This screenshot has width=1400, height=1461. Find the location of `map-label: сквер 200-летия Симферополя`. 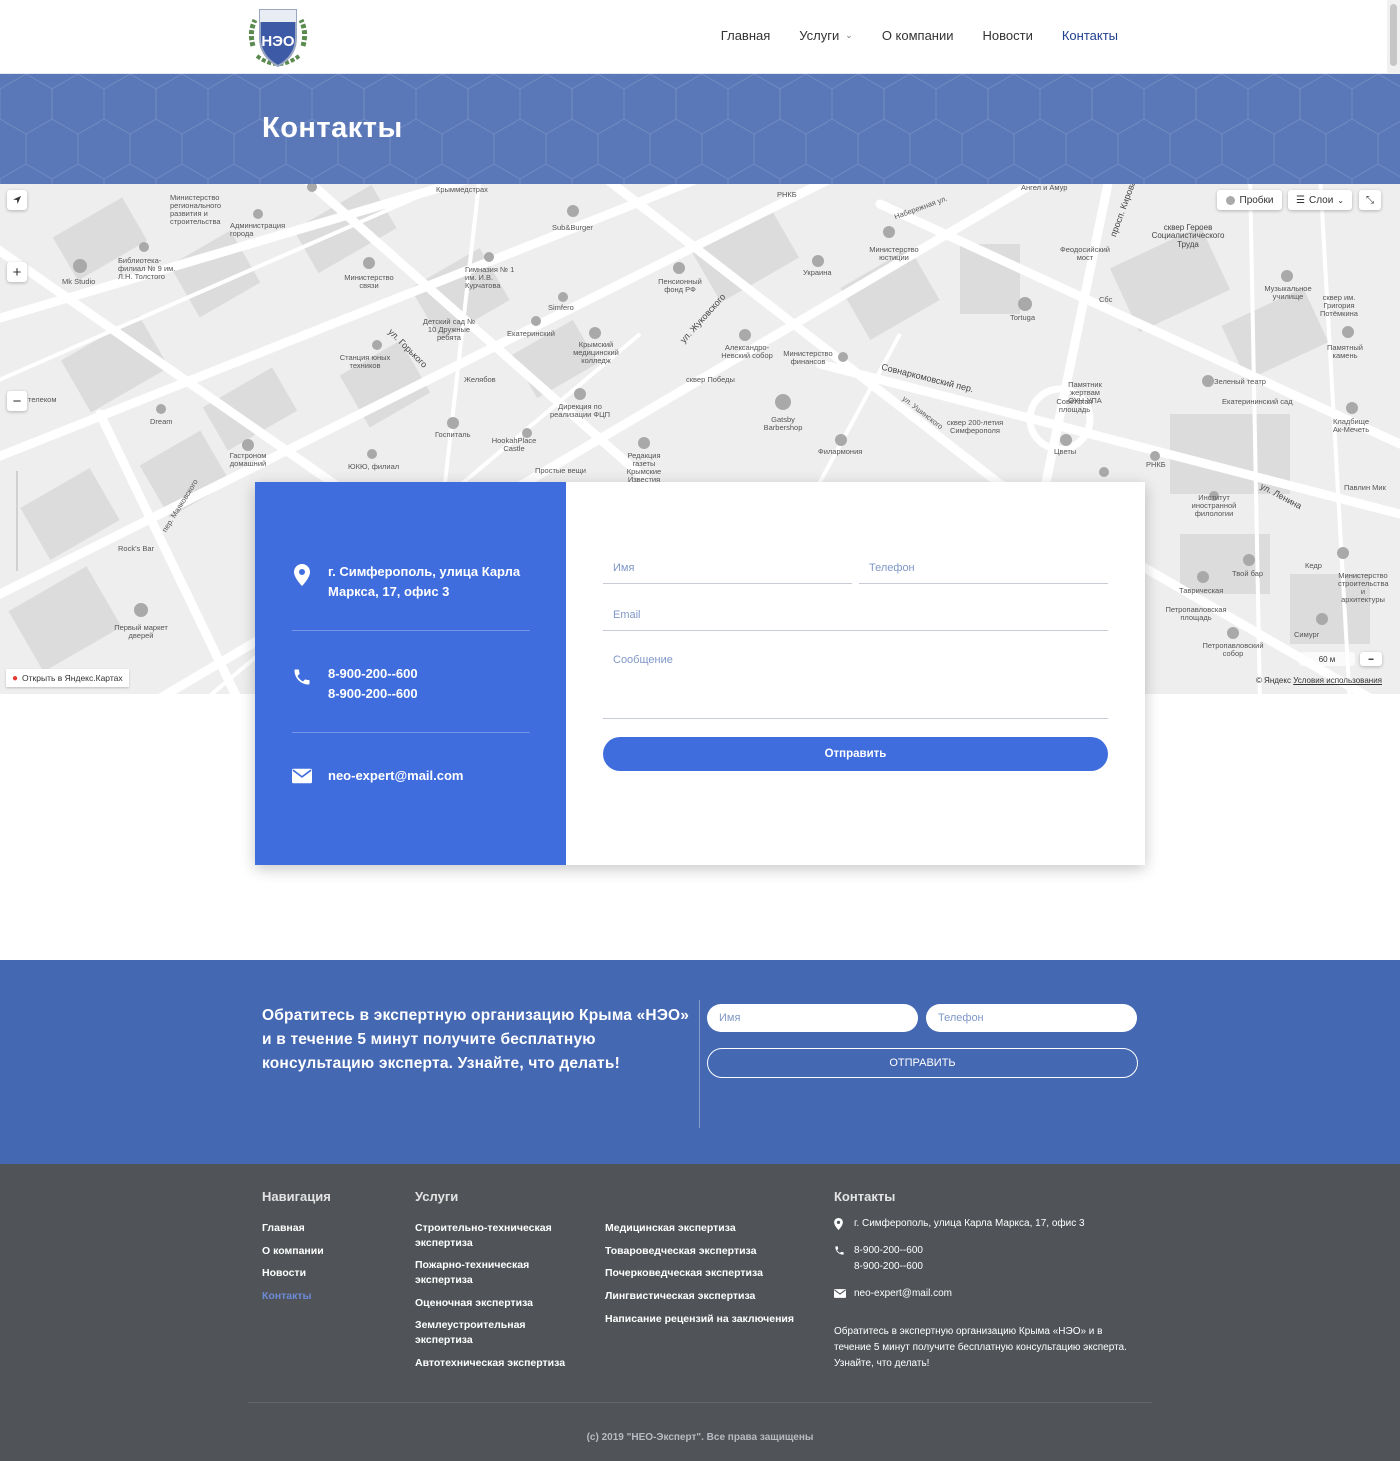

map-label: сквер 200-летия Симферополя is located at coordinates (975, 426).